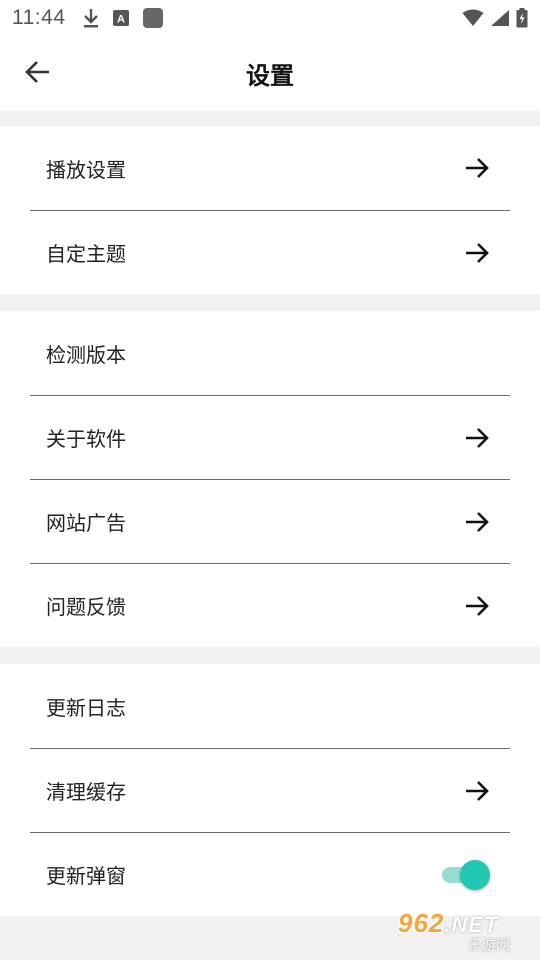 Image resolution: width=540 pixels, height=960 pixels. What do you see at coordinates (152, 18) in the screenshot?
I see `app-square-icon` at bounding box center [152, 18].